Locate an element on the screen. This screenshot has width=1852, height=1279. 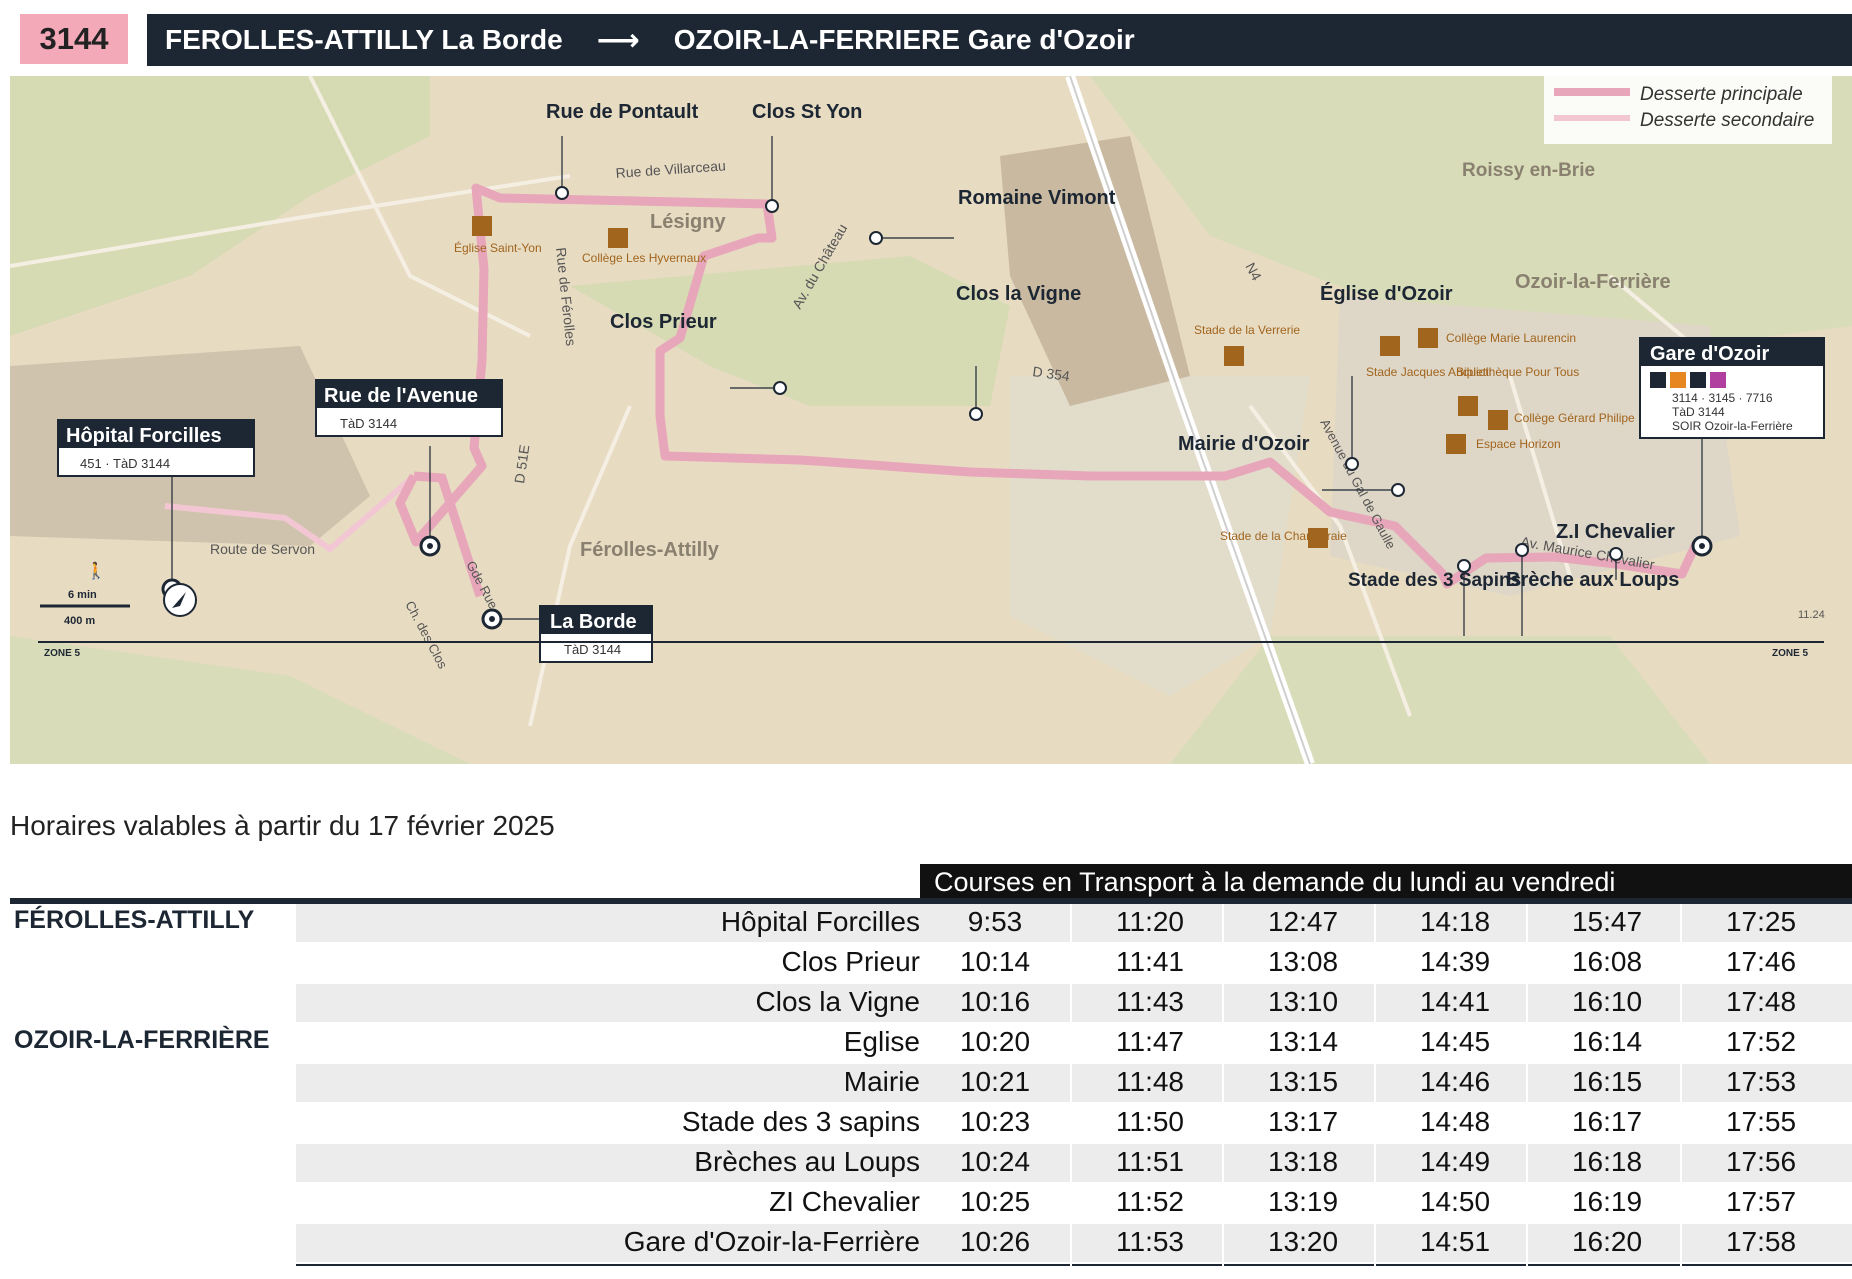
walk-icon: 🚶 is located at coordinates (96, 570).